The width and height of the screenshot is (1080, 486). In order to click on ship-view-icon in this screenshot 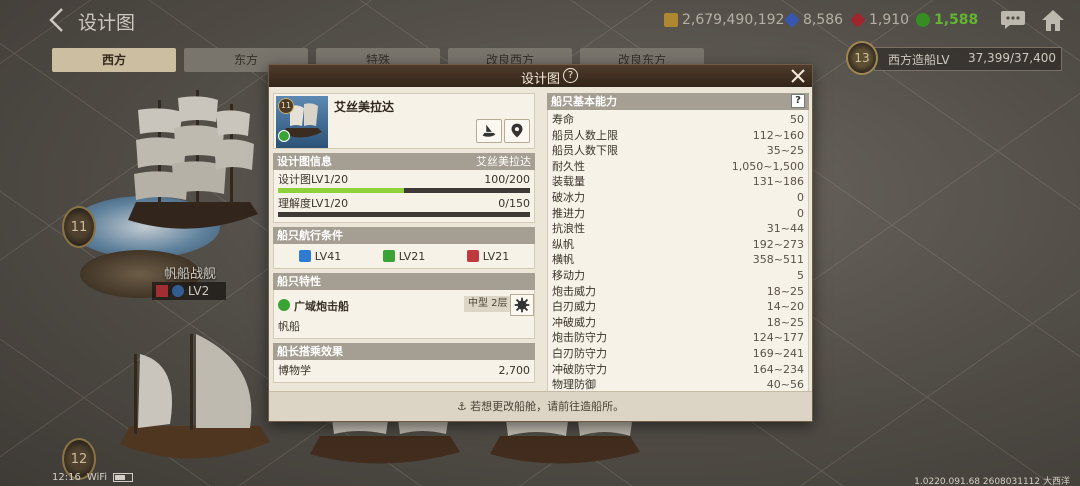, I will do `click(489, 130)`.